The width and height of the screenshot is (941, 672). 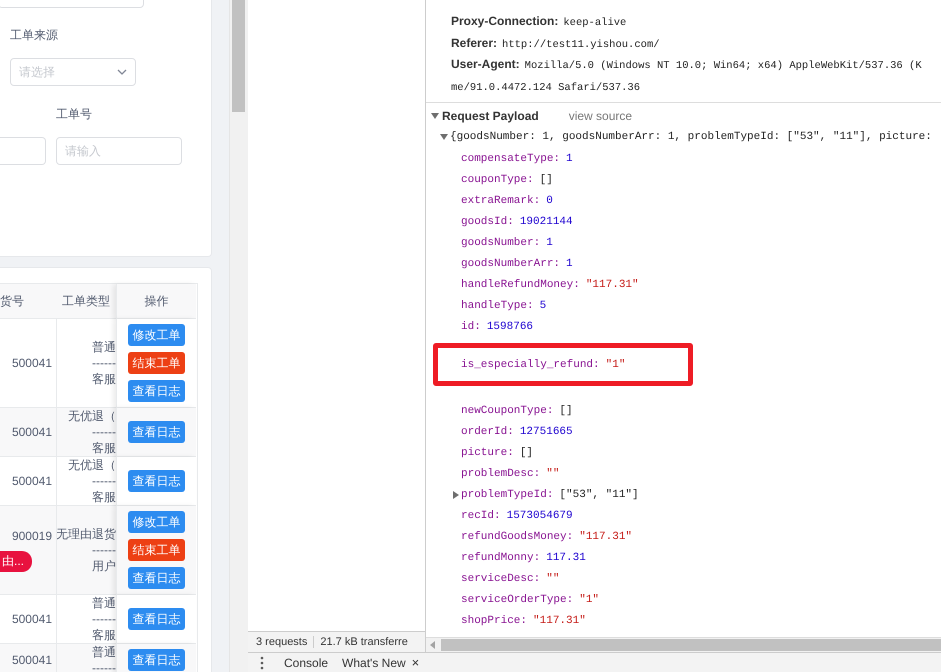 I want to click on property-name: serviceOrderType:, so click(x=517, y=600).